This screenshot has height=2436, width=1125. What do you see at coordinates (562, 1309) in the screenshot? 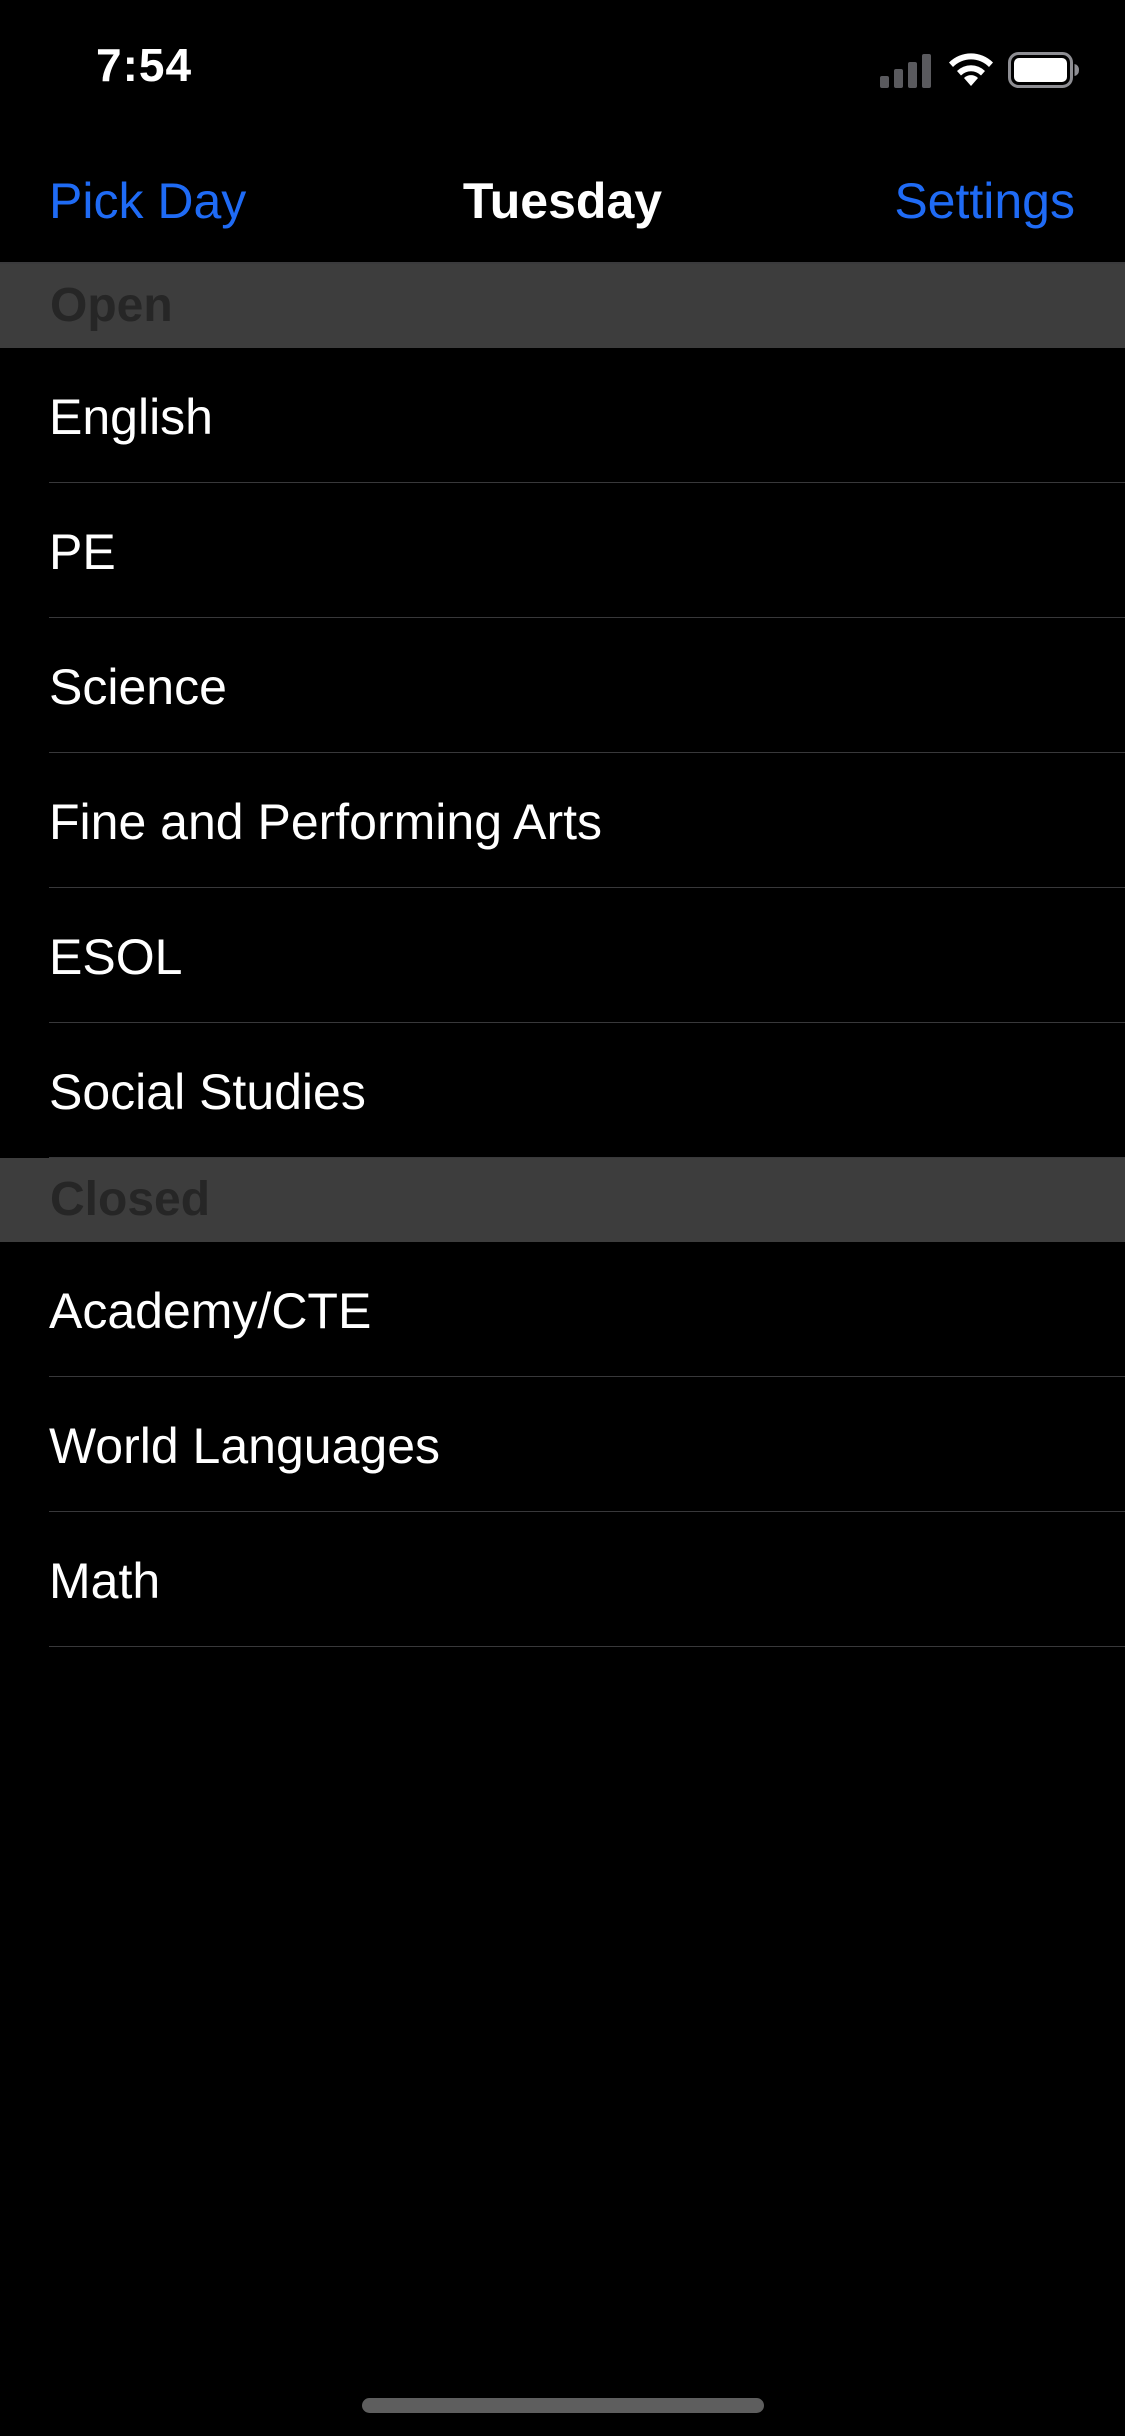
I see `list-item-academy-cte: Academy/CTE` at bounding box center [562, 1309].